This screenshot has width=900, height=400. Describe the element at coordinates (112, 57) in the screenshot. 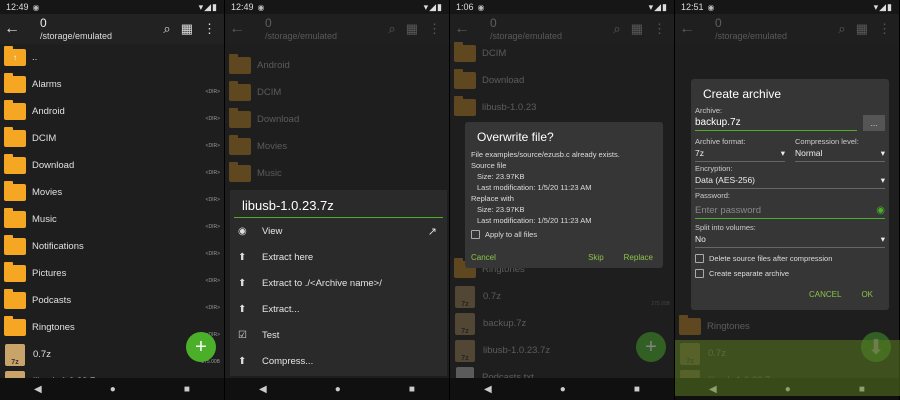

I see `list-item-parent: ↑ ..` at that location.